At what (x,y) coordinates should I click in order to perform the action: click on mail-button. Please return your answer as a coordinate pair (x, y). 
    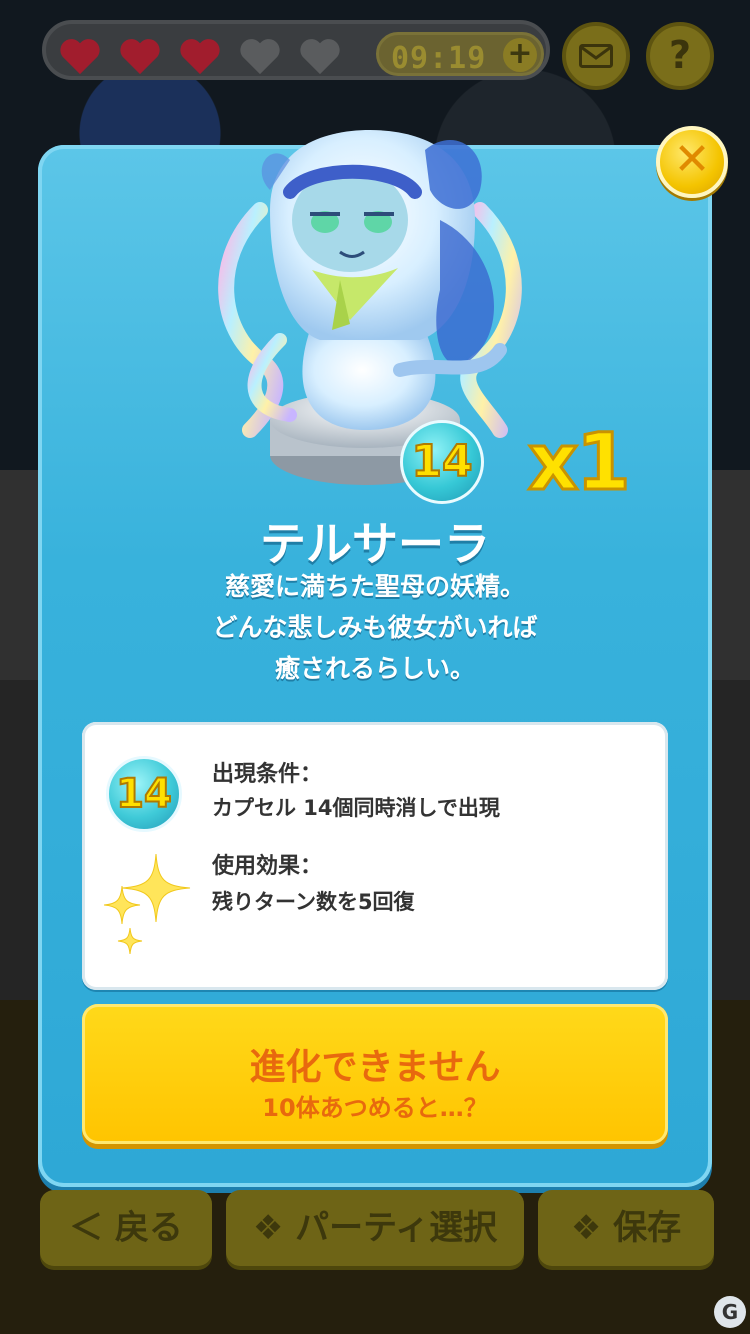
    Looking at the image, I should click on (596, 56).